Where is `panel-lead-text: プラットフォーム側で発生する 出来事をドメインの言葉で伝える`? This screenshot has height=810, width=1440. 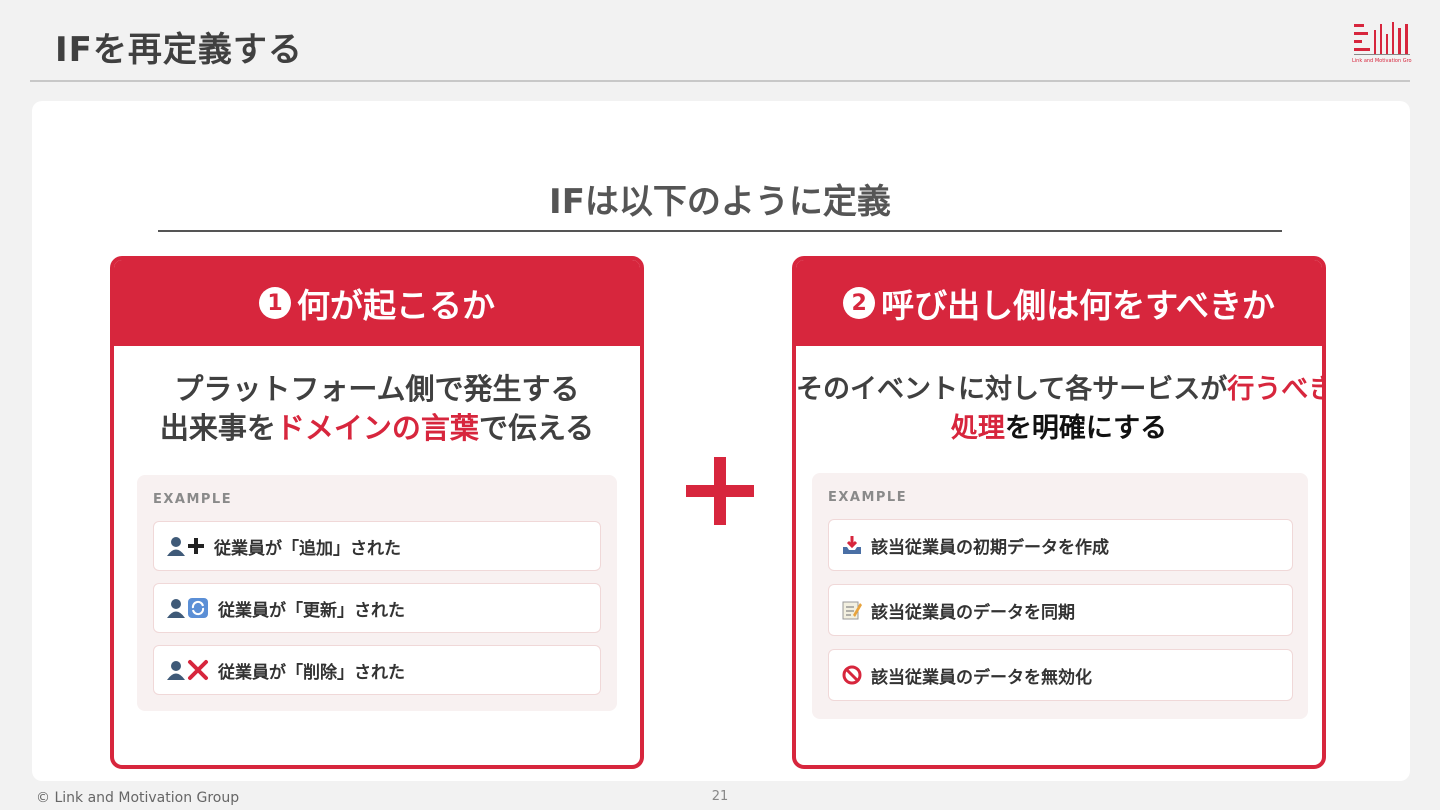 panel-lead-text: プラットフォーム側で発生する 出来事をドメインの言葉で伝える is located at coordinates (377, 409).